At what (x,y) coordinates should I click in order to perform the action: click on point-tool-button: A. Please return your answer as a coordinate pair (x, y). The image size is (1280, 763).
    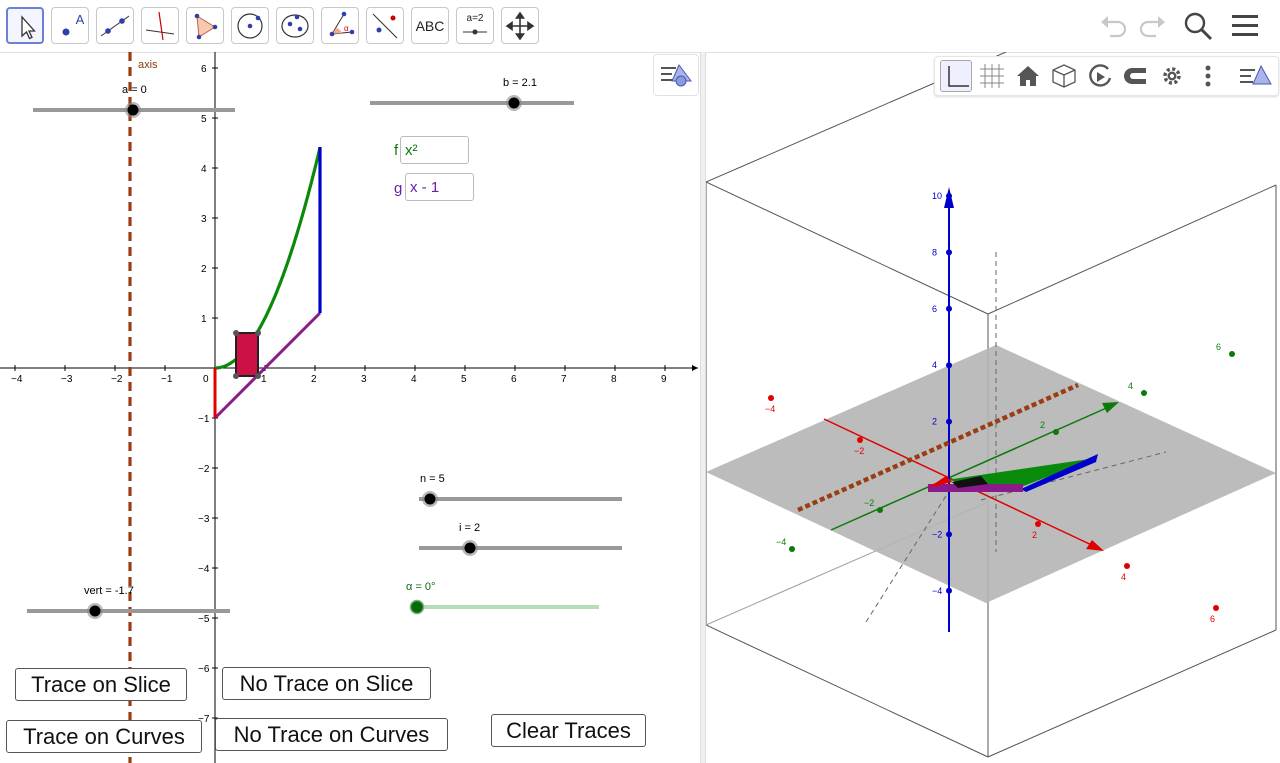
    Looking at the image, I should click on (70, 25).